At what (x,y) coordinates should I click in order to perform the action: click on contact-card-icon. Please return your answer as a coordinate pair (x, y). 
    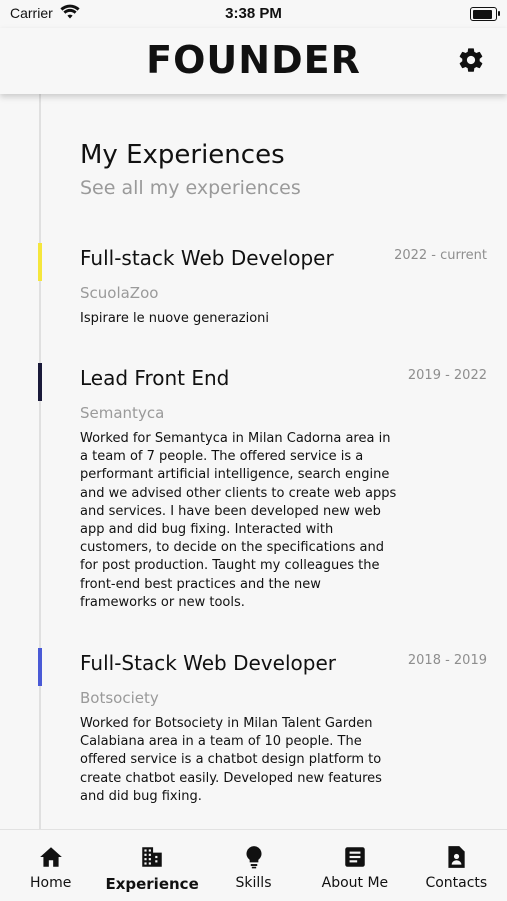
    Looking at the image, I should click on (456, 857).